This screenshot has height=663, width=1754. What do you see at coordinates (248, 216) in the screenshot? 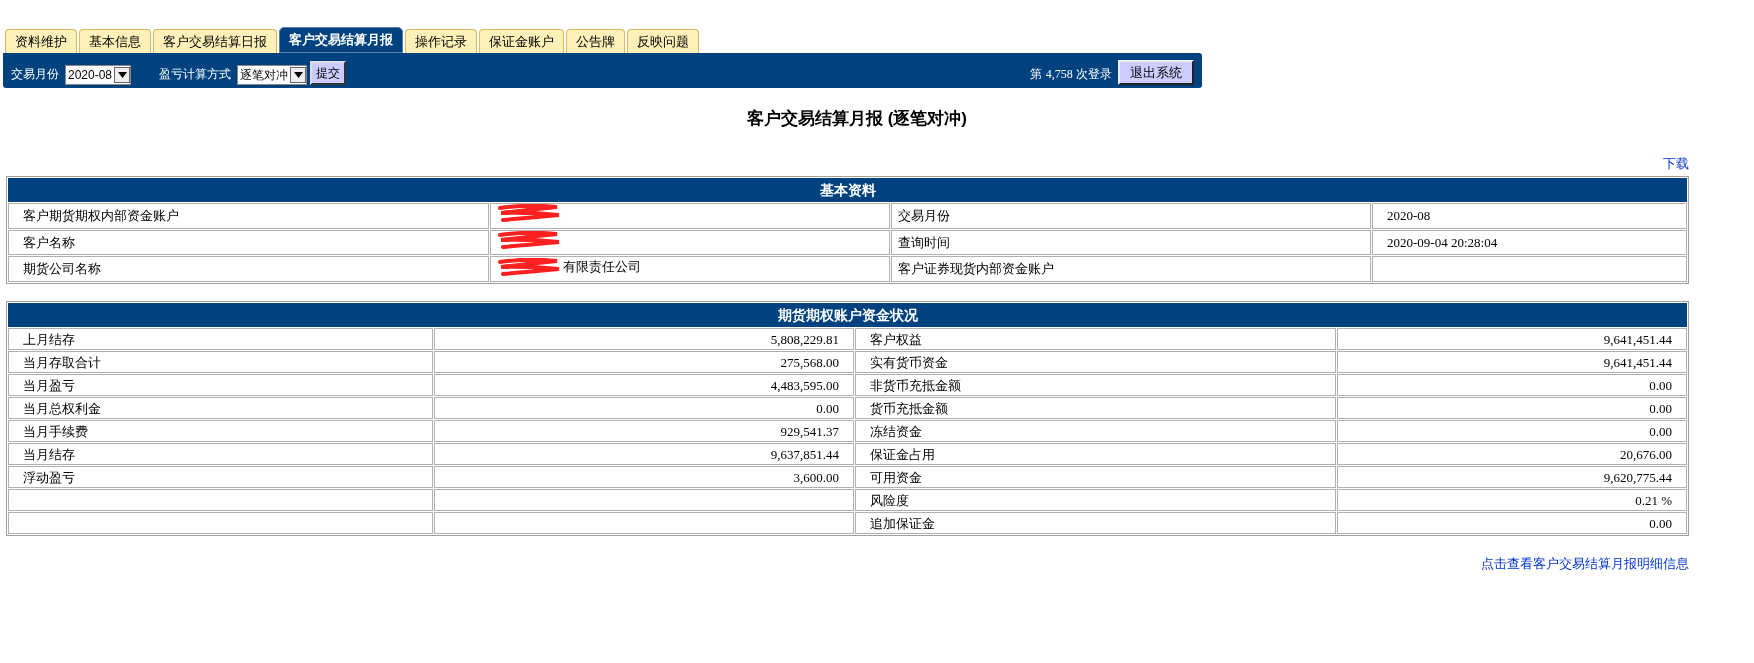
I see `table-cell: 客户期货期权内部资金账户` at bounding box center [248, 216].